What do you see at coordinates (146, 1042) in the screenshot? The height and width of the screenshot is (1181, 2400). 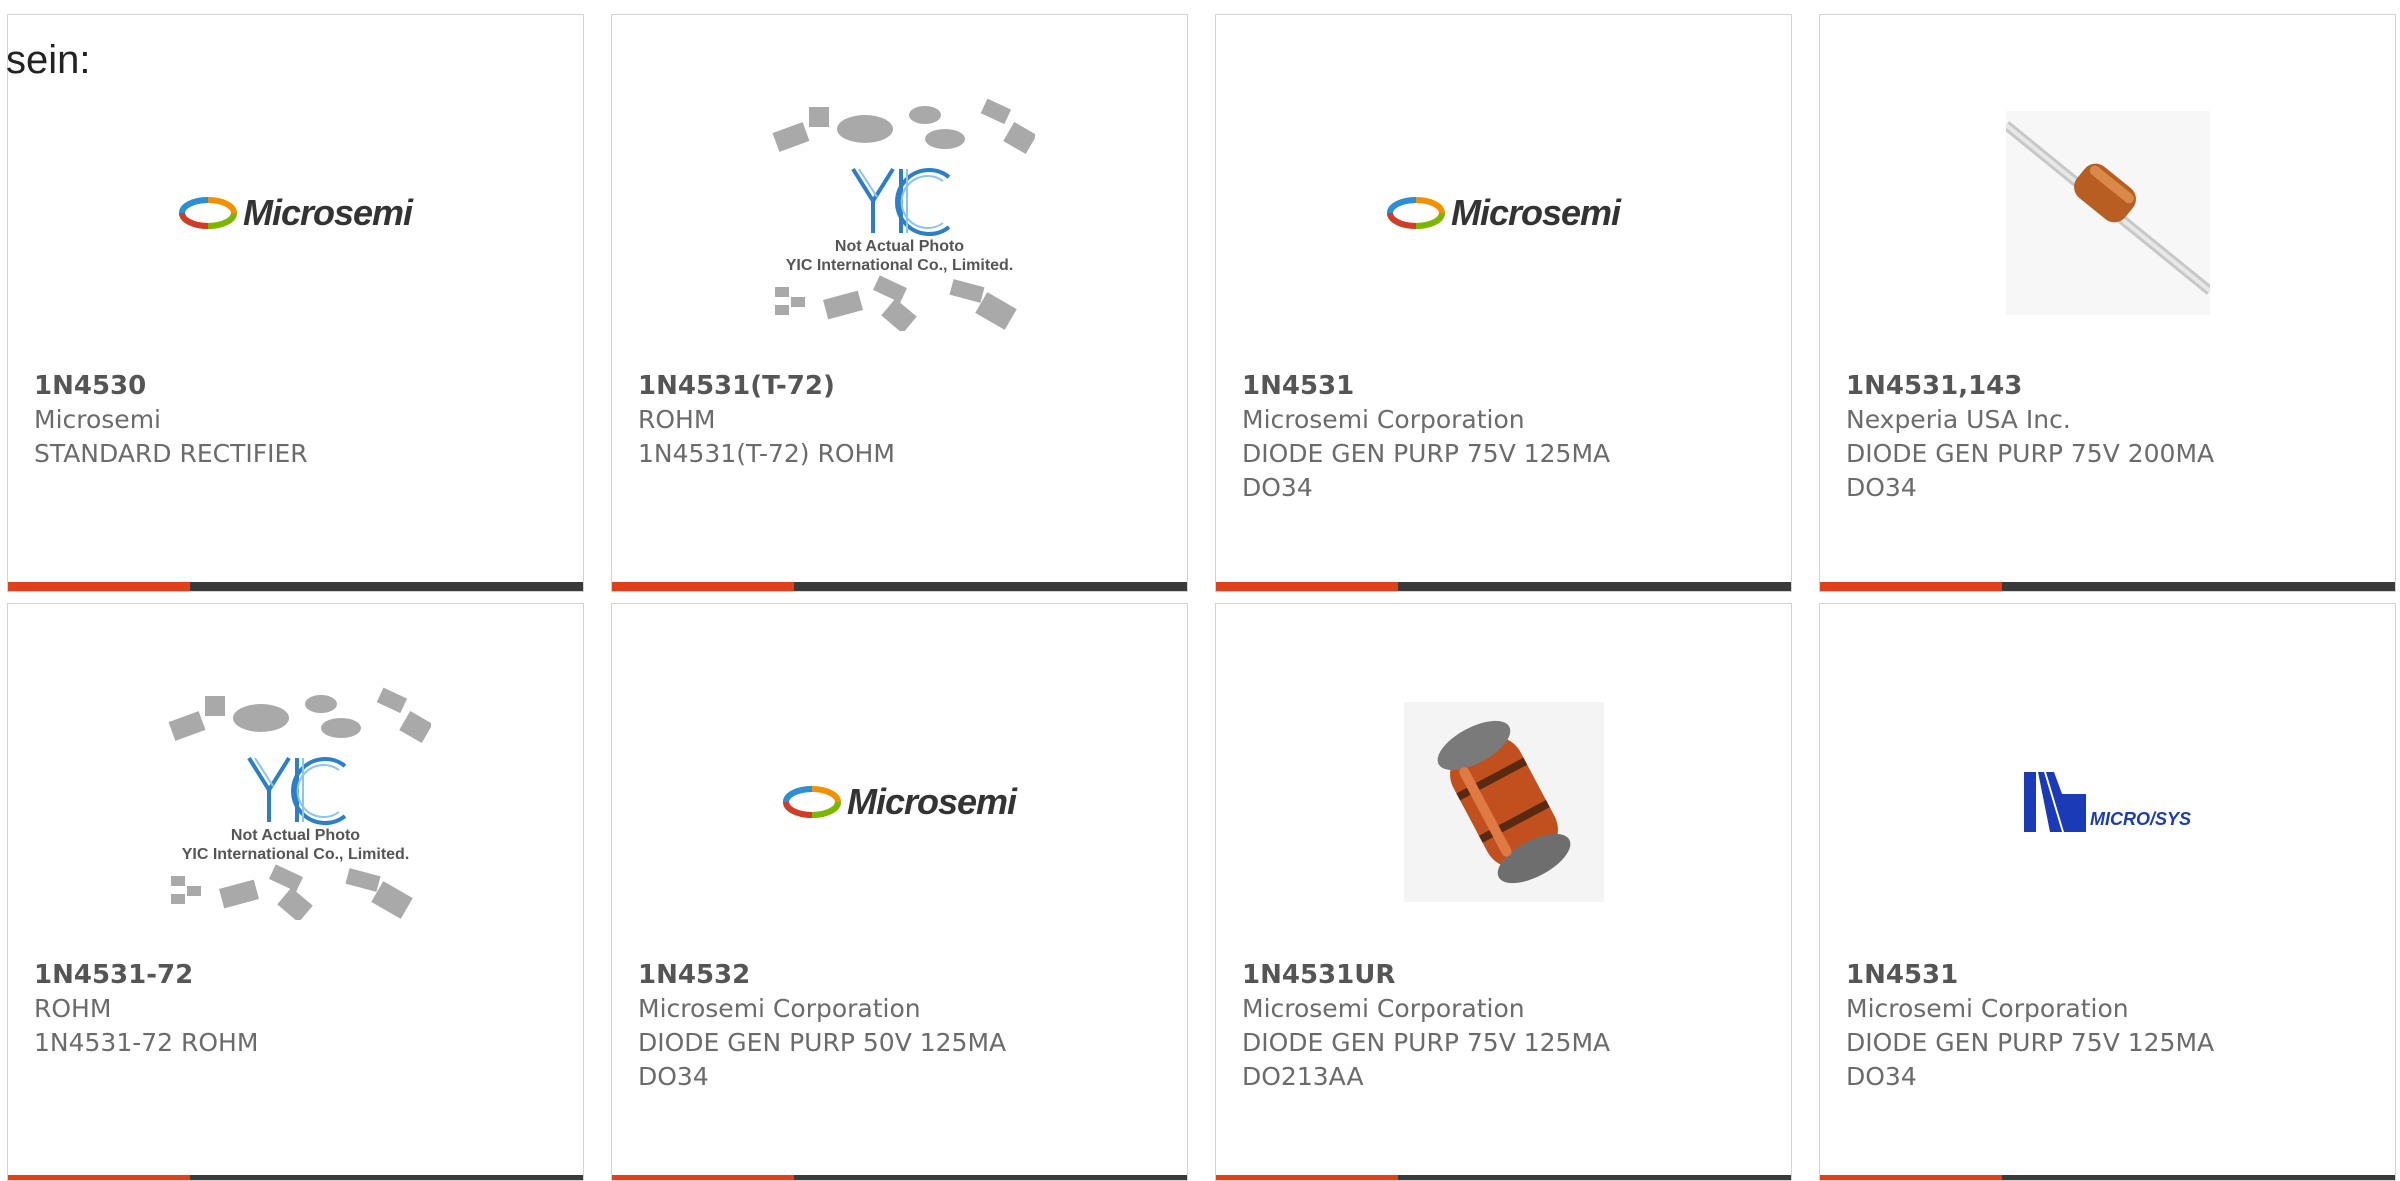 I see `description: 1N4531-72 ROHM` at bounding box center [146, 1042].